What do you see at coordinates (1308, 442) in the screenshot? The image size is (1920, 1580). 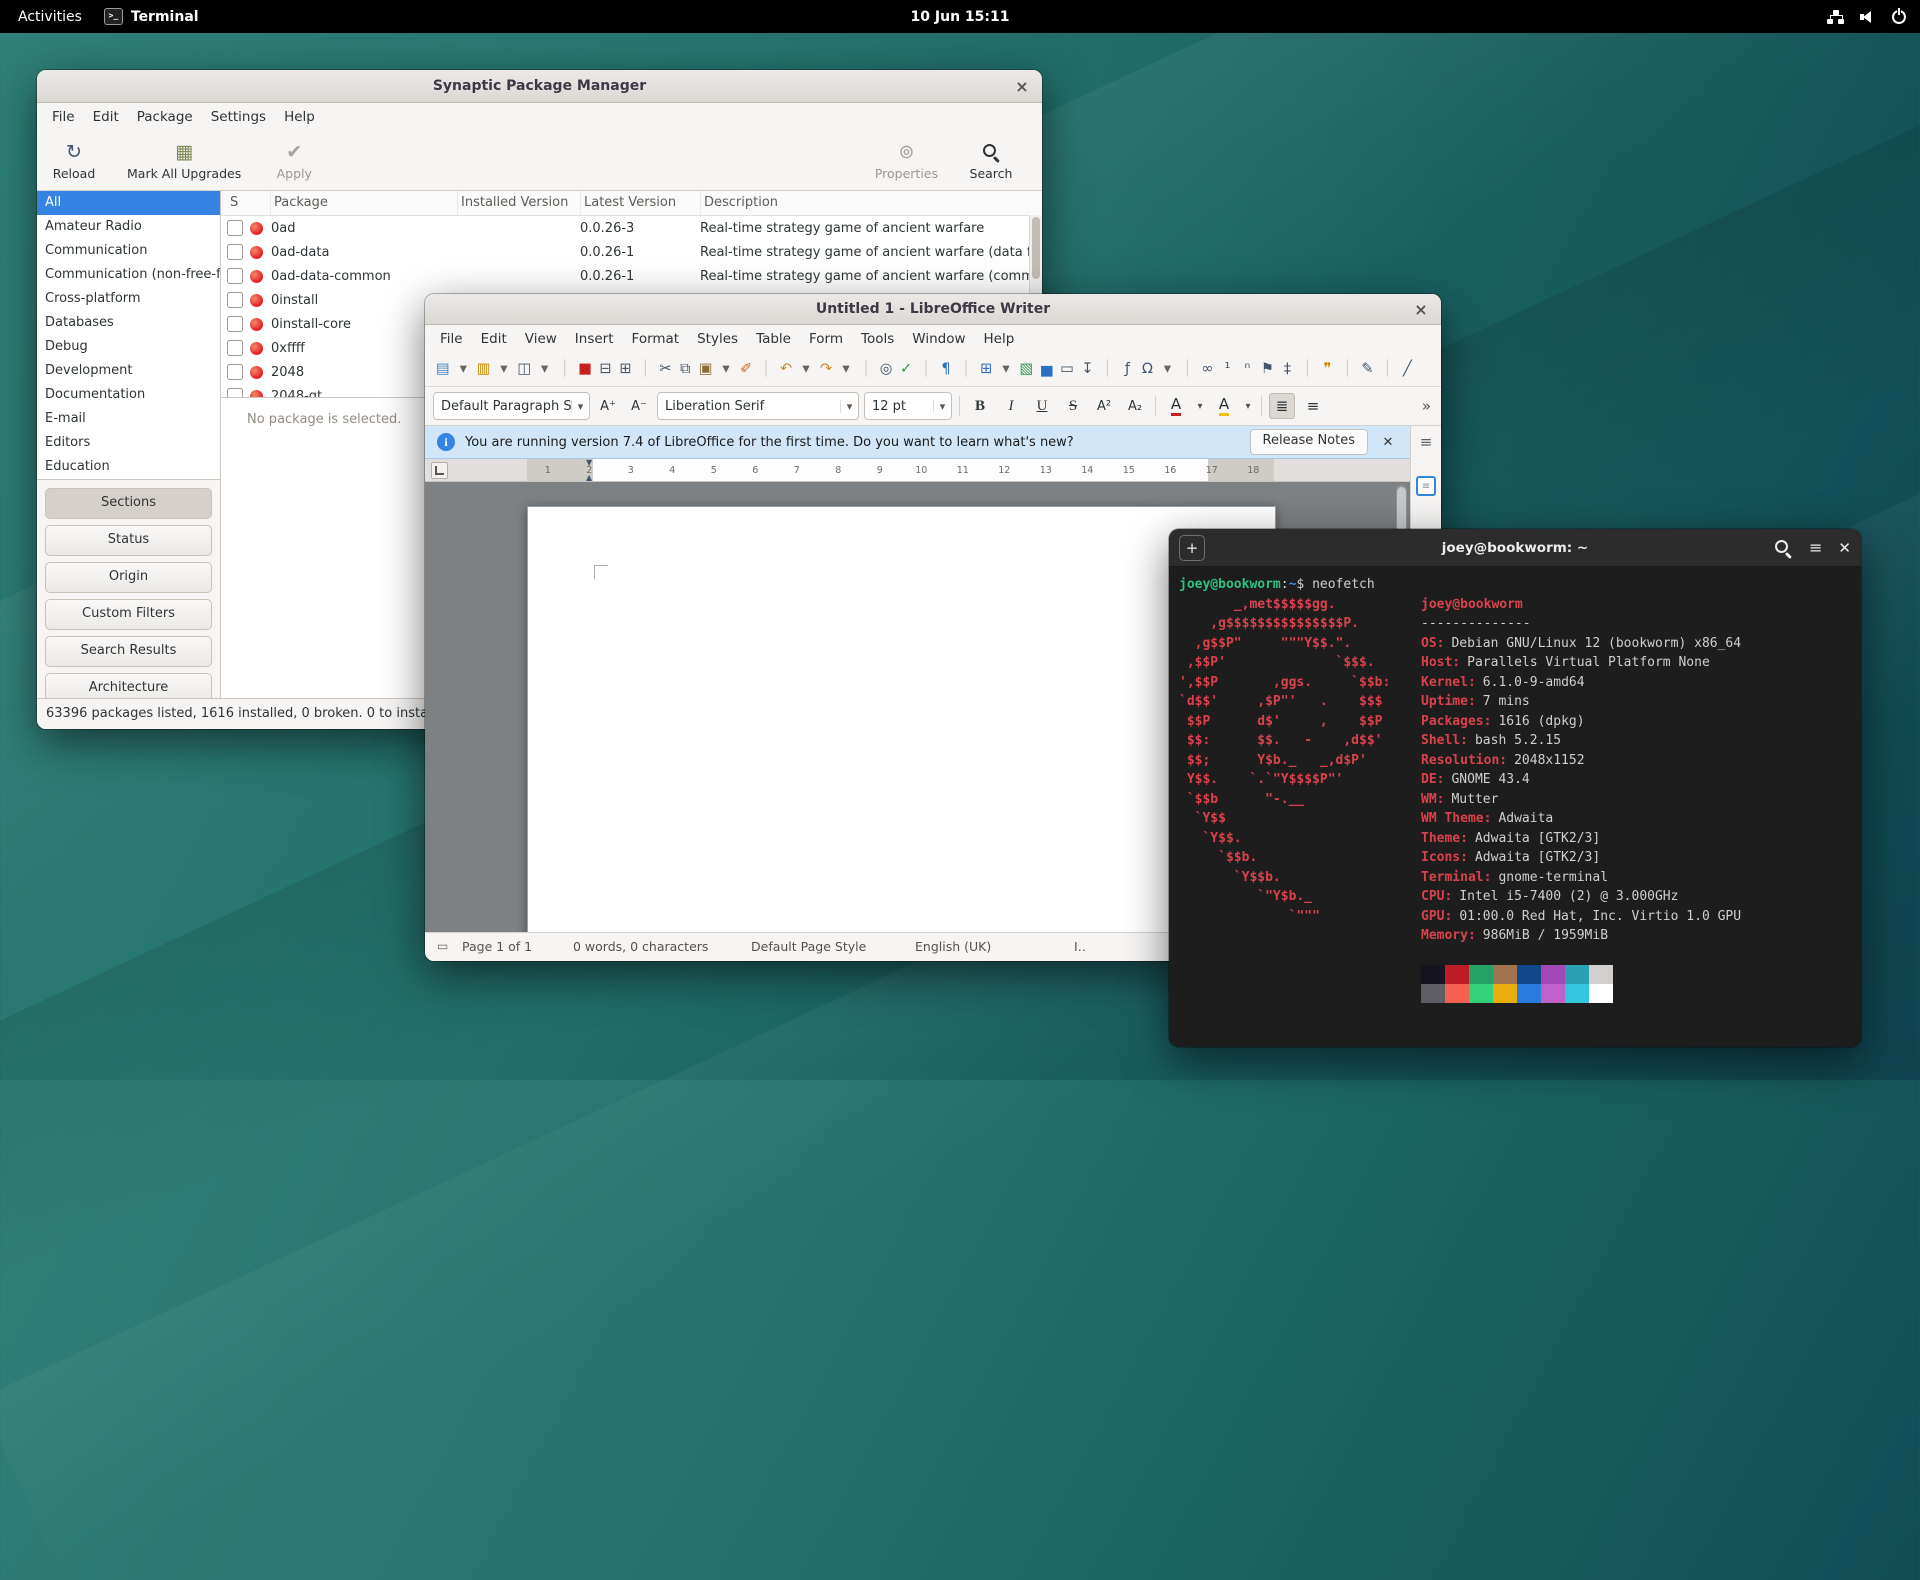 I see `release-notes-button: Release Notes` at bounding box center [1308, 442].